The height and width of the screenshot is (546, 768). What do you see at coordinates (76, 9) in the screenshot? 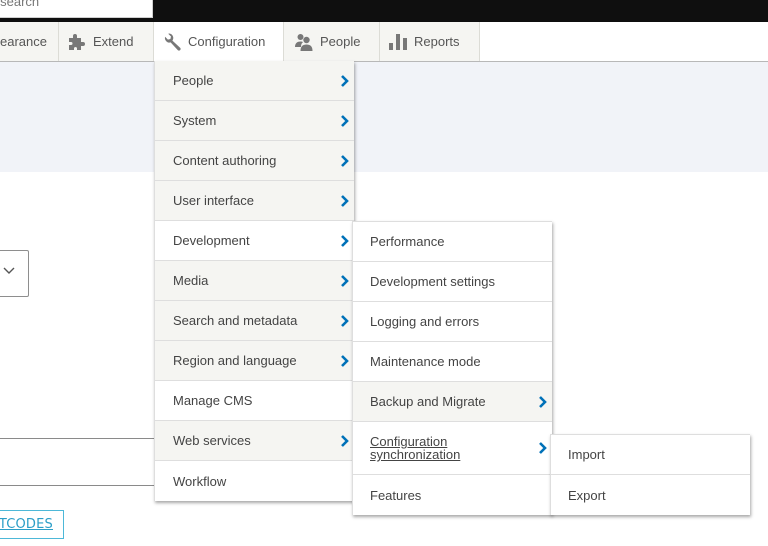
I see `quick-search-input: k search` at bounding box center [76, 9].